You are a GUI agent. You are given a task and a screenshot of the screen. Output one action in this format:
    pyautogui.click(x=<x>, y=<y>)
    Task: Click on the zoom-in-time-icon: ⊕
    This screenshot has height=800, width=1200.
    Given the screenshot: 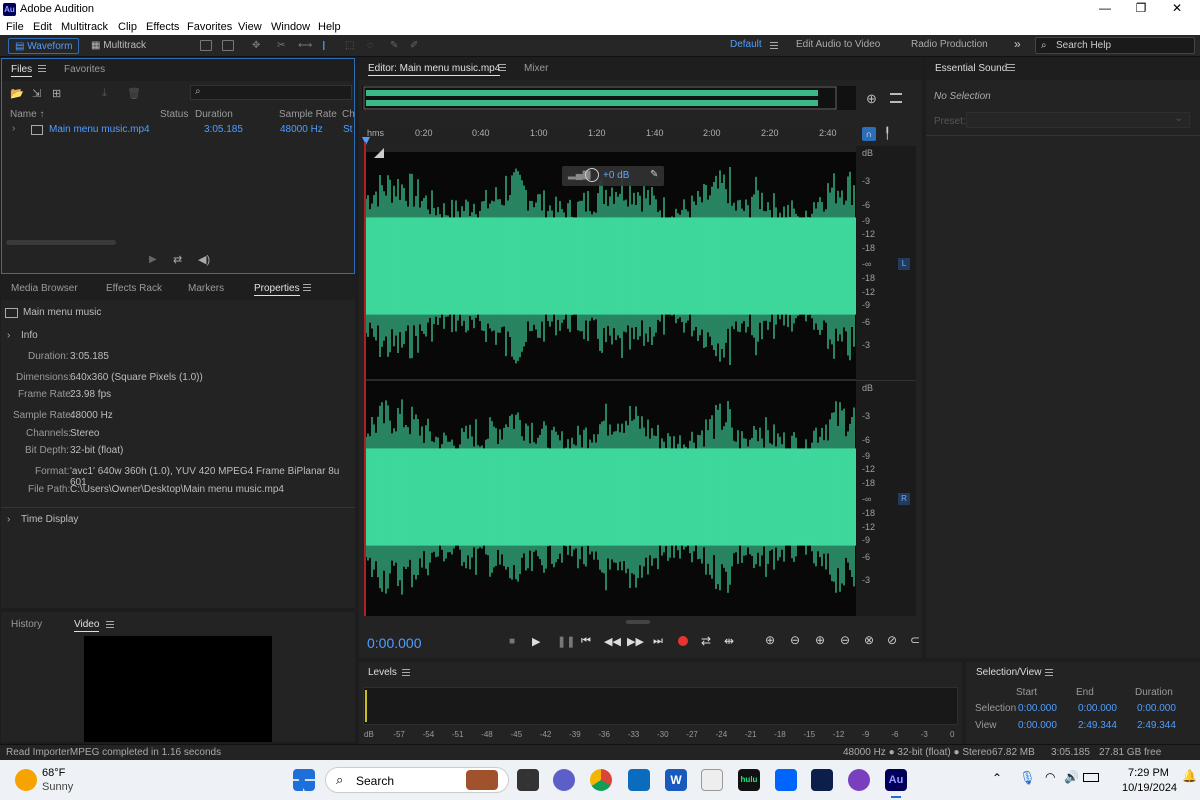 What is the action you would take?
    pyautogui.click(x=820, y=640)
    